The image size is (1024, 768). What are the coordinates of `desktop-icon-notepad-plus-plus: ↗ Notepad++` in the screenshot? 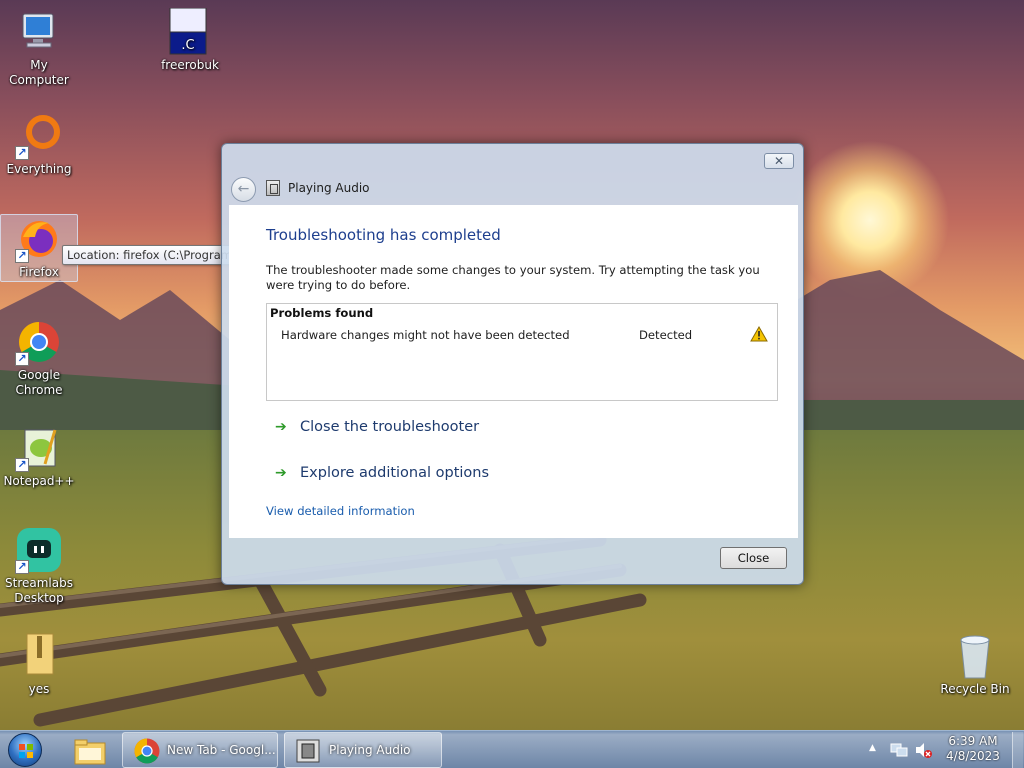 It's located at (39, 456).